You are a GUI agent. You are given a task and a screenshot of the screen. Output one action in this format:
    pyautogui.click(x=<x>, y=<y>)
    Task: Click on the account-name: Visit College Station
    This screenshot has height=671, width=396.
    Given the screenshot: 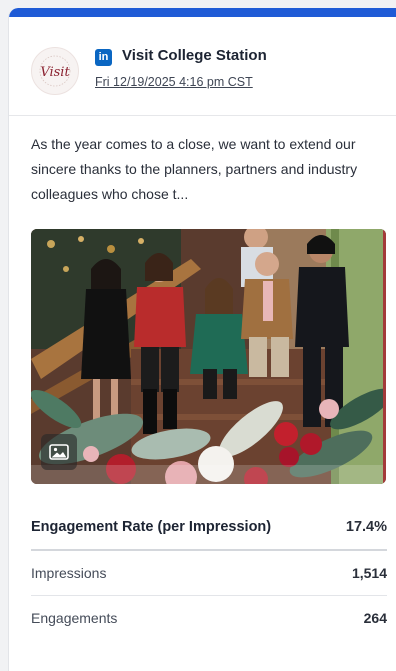 What is the action you would take?
    pyautogui.click(x=194, y=55)
    